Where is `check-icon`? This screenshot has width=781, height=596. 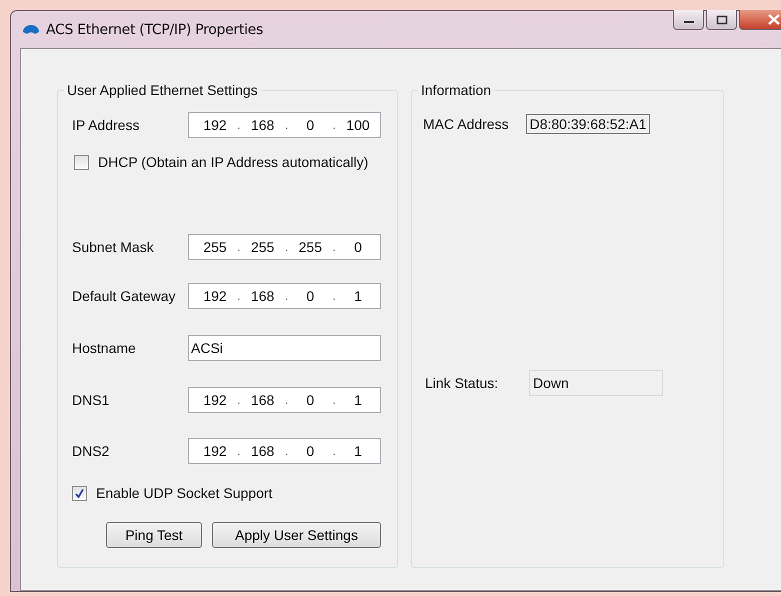 check-icon is located at coordinates (79, 493).